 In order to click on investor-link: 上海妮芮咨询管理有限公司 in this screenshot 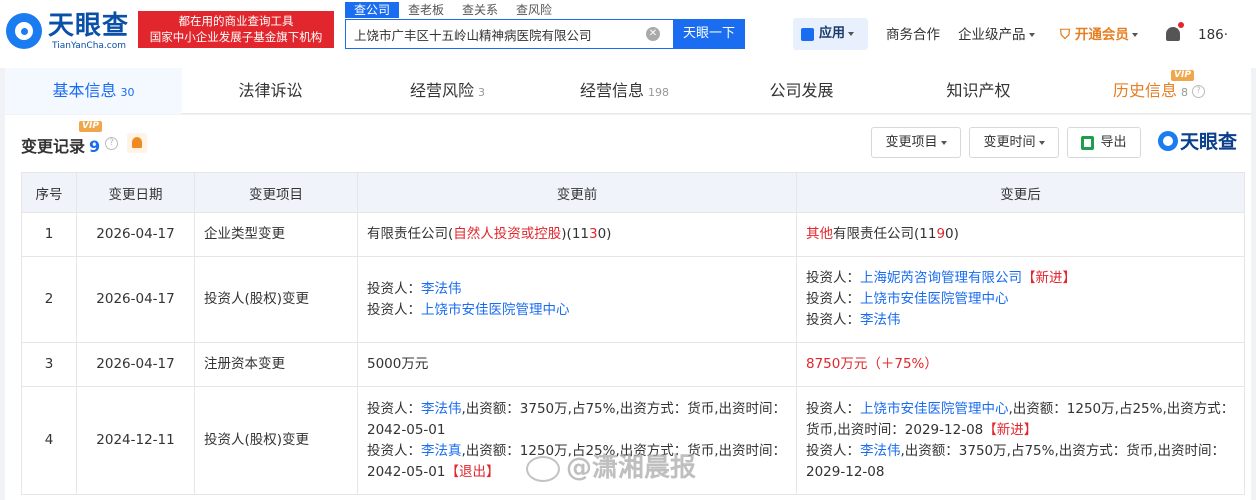, I will do `click(941, 278)`.